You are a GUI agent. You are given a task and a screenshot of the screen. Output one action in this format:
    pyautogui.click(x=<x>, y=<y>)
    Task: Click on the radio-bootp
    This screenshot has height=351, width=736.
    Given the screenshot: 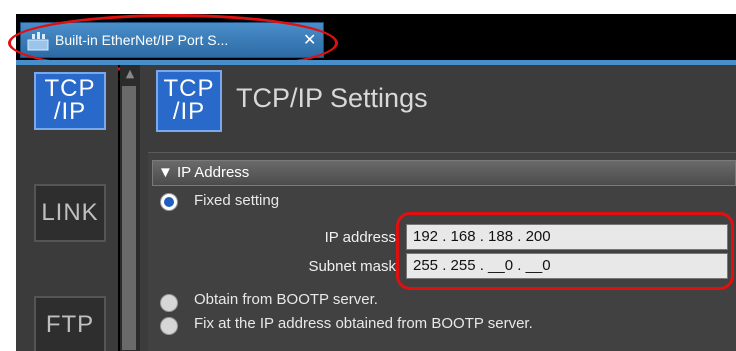 What is the action you would take?
    pyautogui.click(x=169, y=303)
    